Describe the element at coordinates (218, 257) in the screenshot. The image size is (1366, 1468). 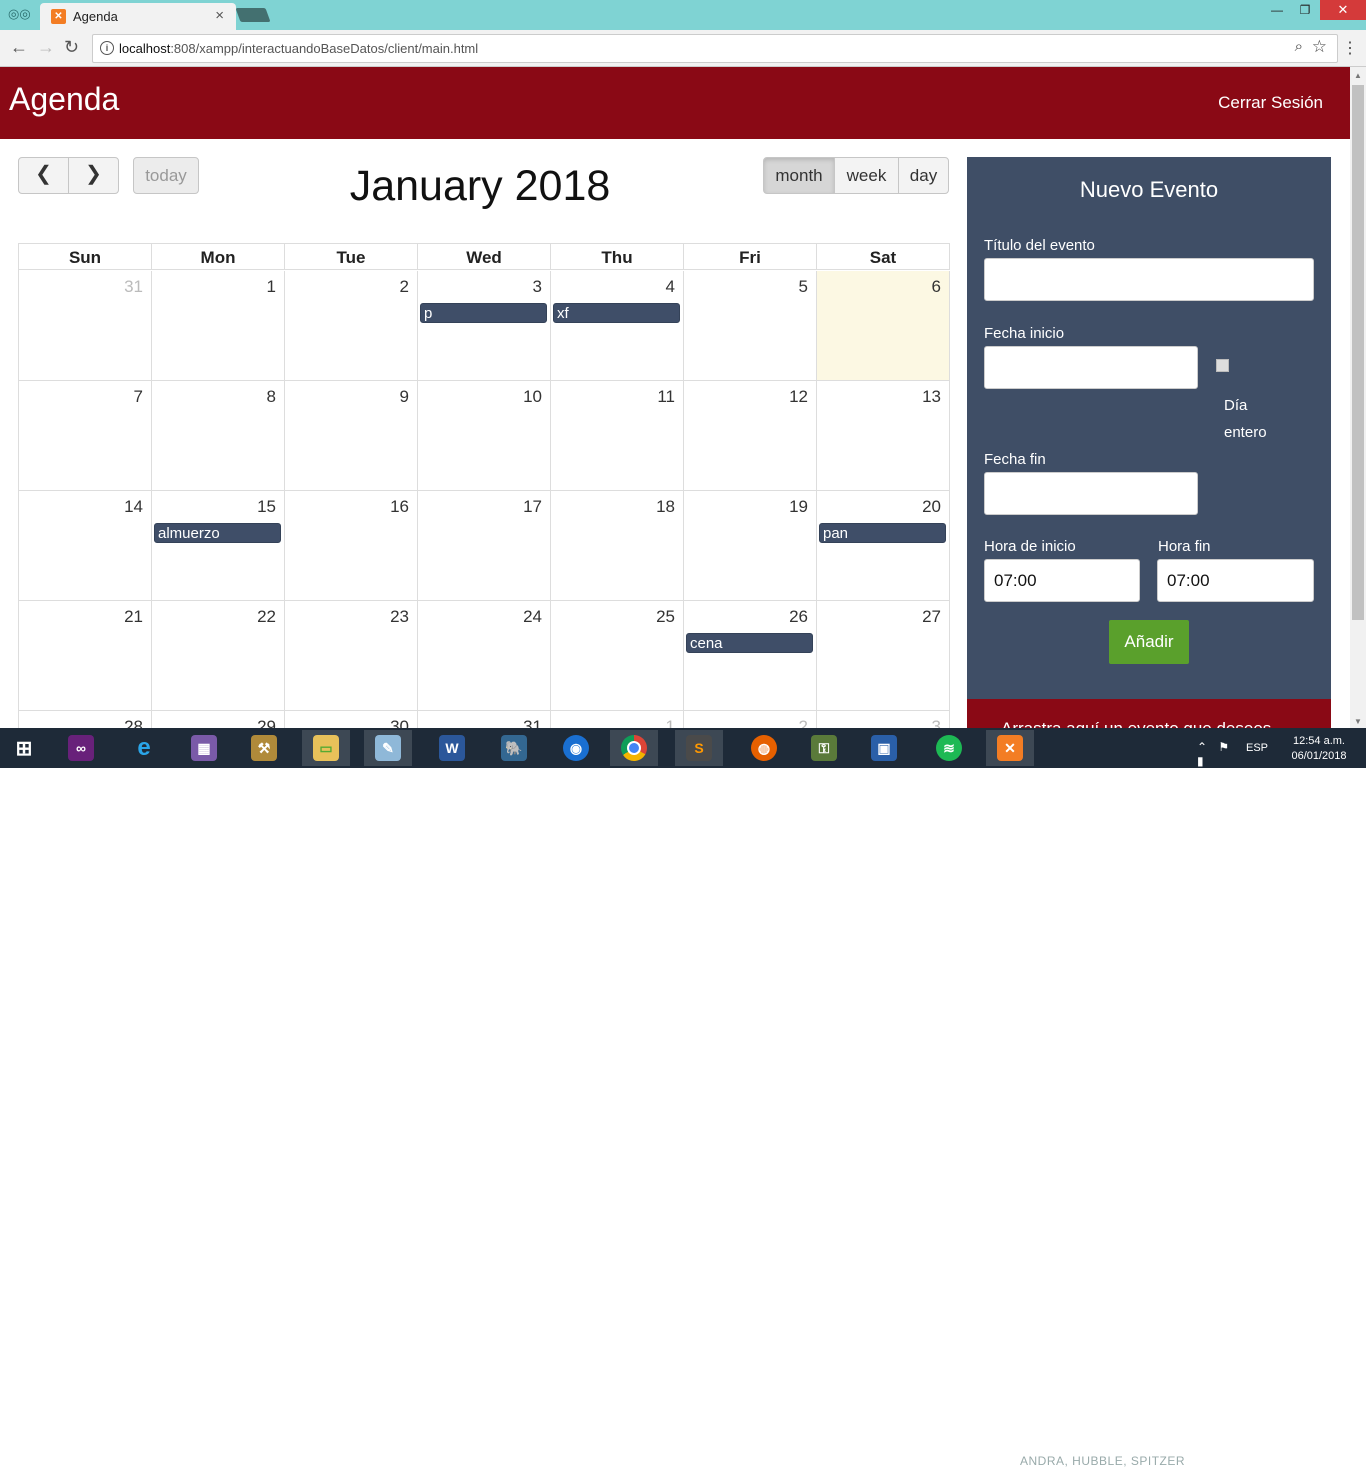
I see `weekday-header: Mon` at that location.